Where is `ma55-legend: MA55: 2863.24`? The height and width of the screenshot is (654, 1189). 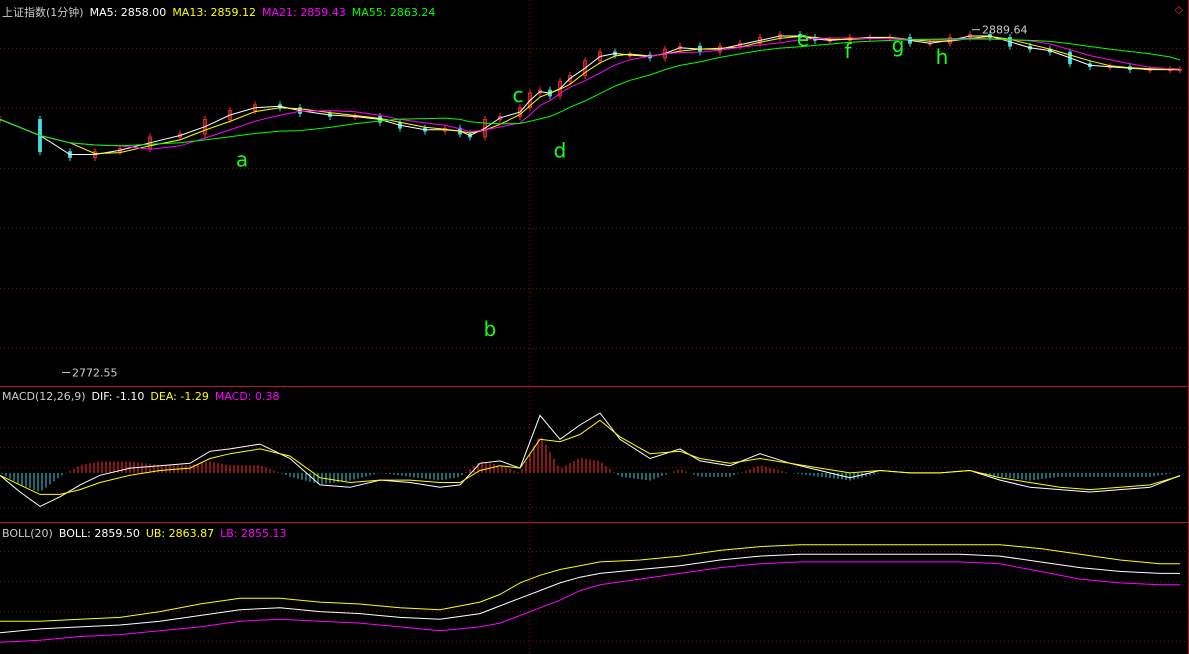
ma55-legend: MA55: 2863.24 is located at coordinates (393, 12).